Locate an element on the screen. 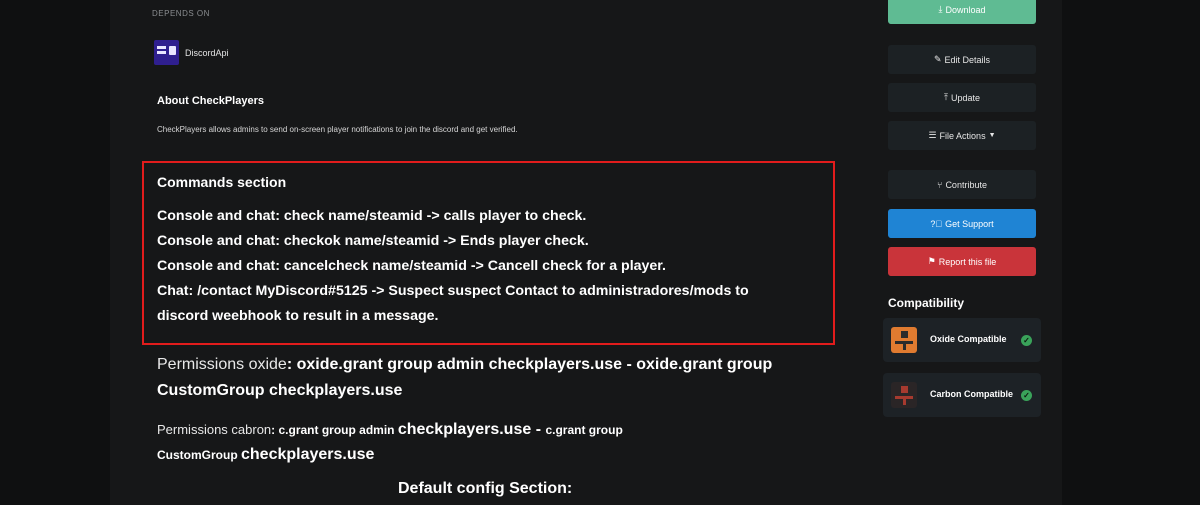 The height and width of the screenshot is (505, 1200). report-label: Report this file is located at coordinates (967, 261).